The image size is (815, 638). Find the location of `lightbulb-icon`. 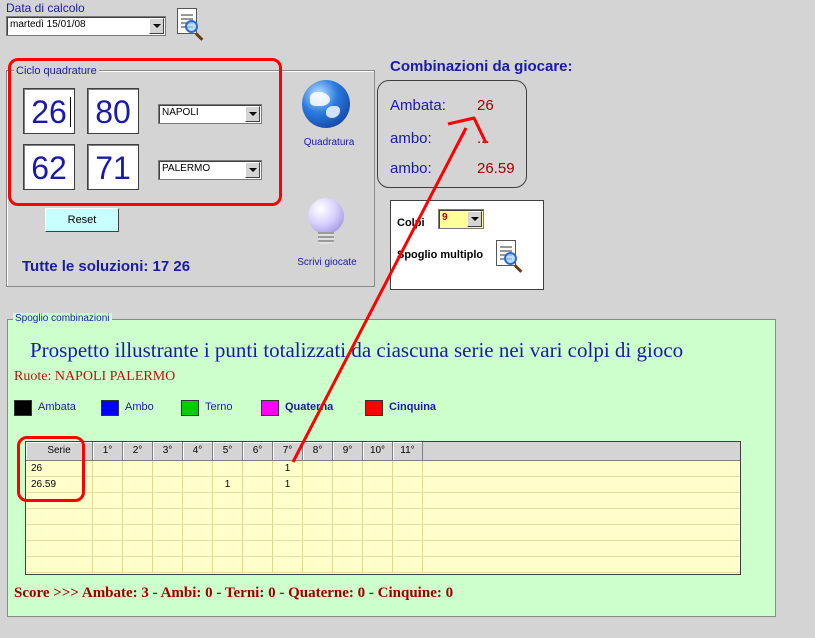

lightbulb-icon is located at coordinates (326, 224).